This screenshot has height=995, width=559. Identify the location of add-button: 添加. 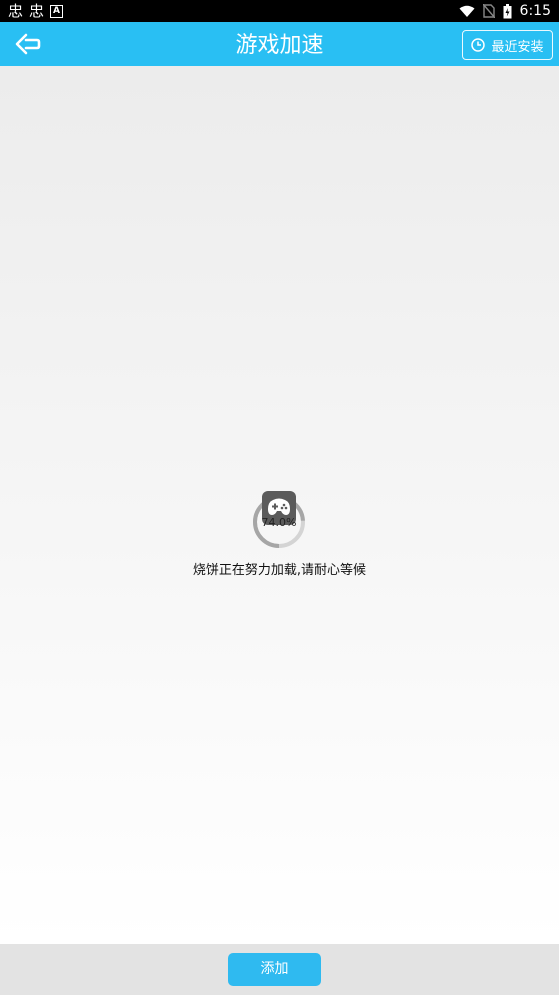
(274, 969).